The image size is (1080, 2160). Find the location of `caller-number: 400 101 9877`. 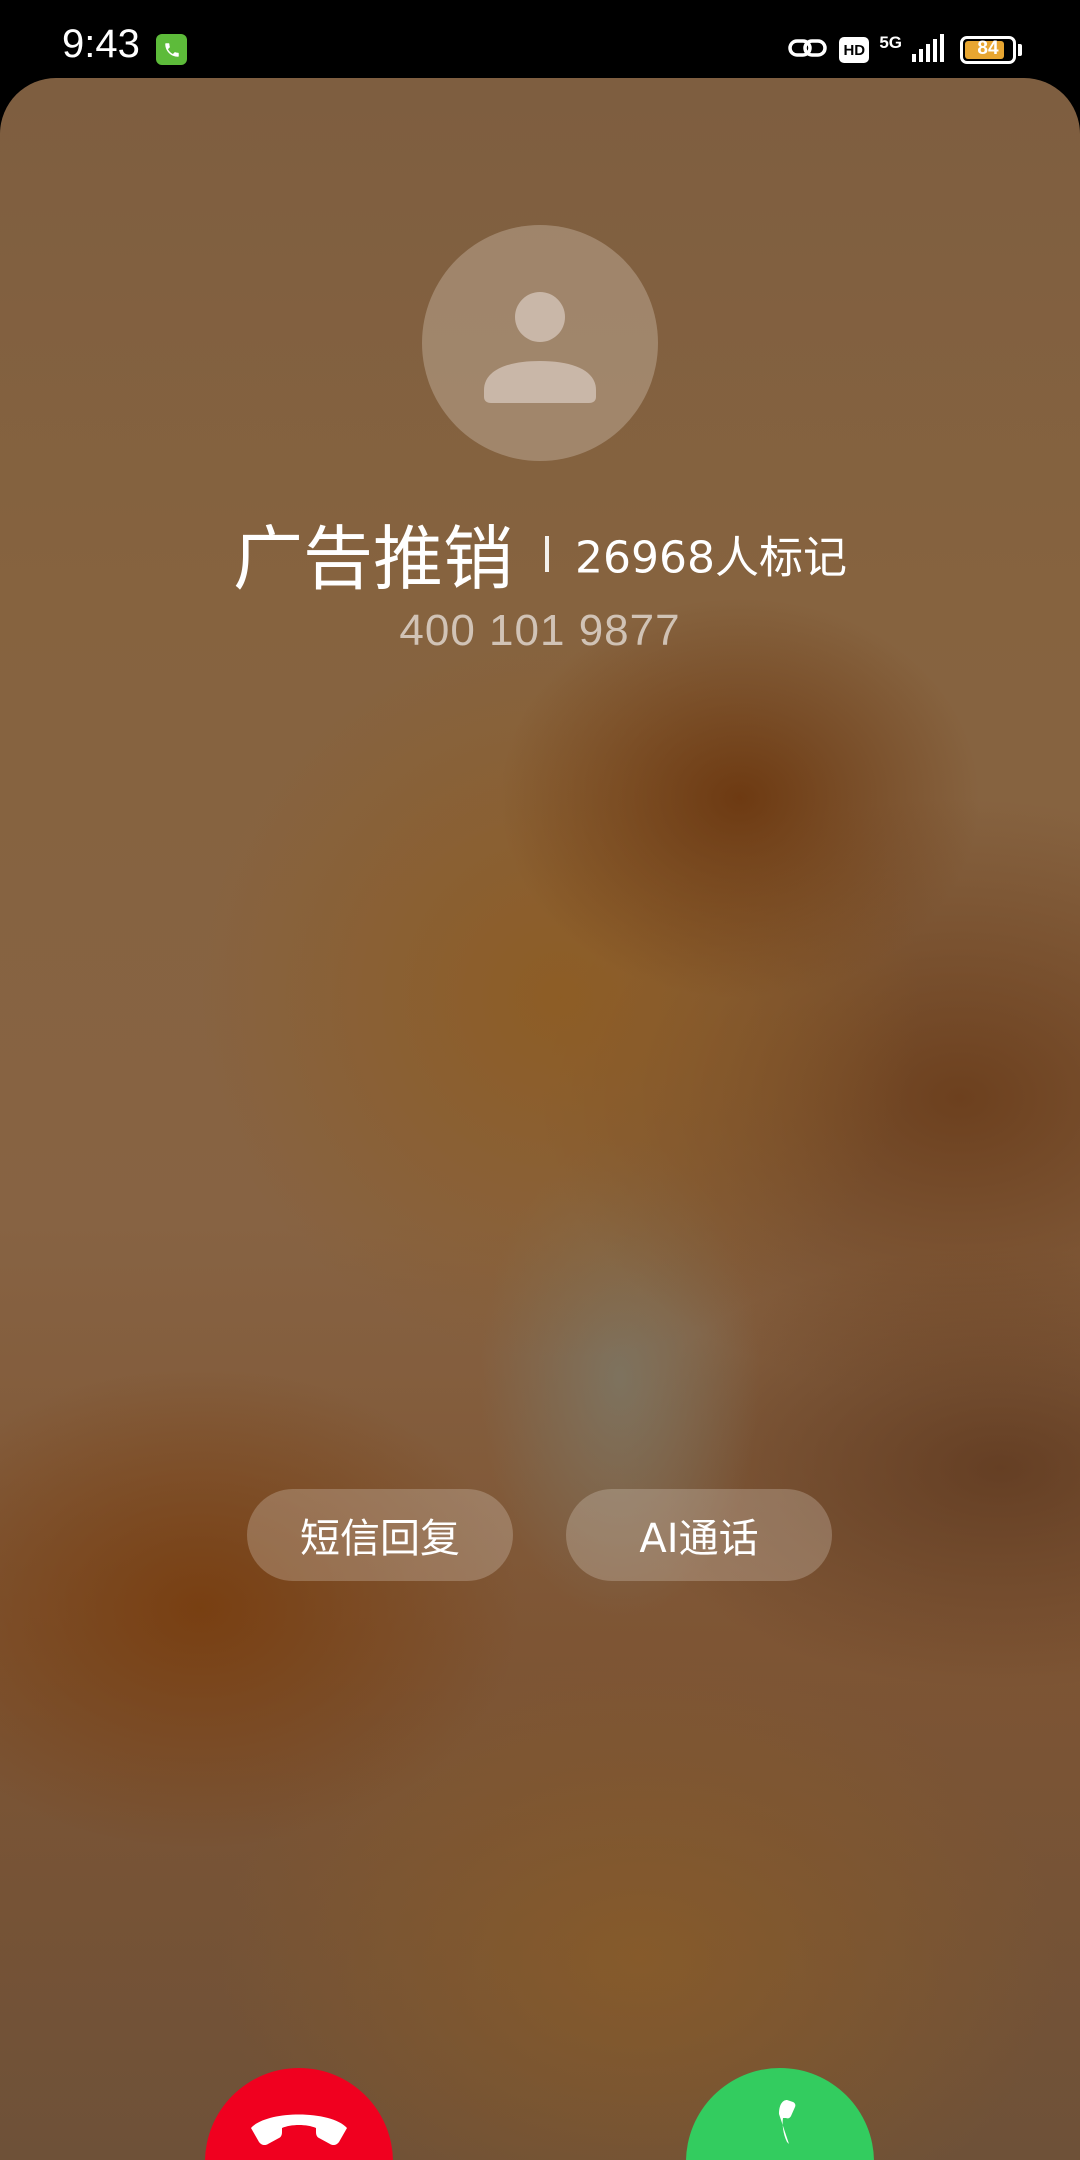

caller-number: 400 101 9877 is located at coordinates (540, 630).